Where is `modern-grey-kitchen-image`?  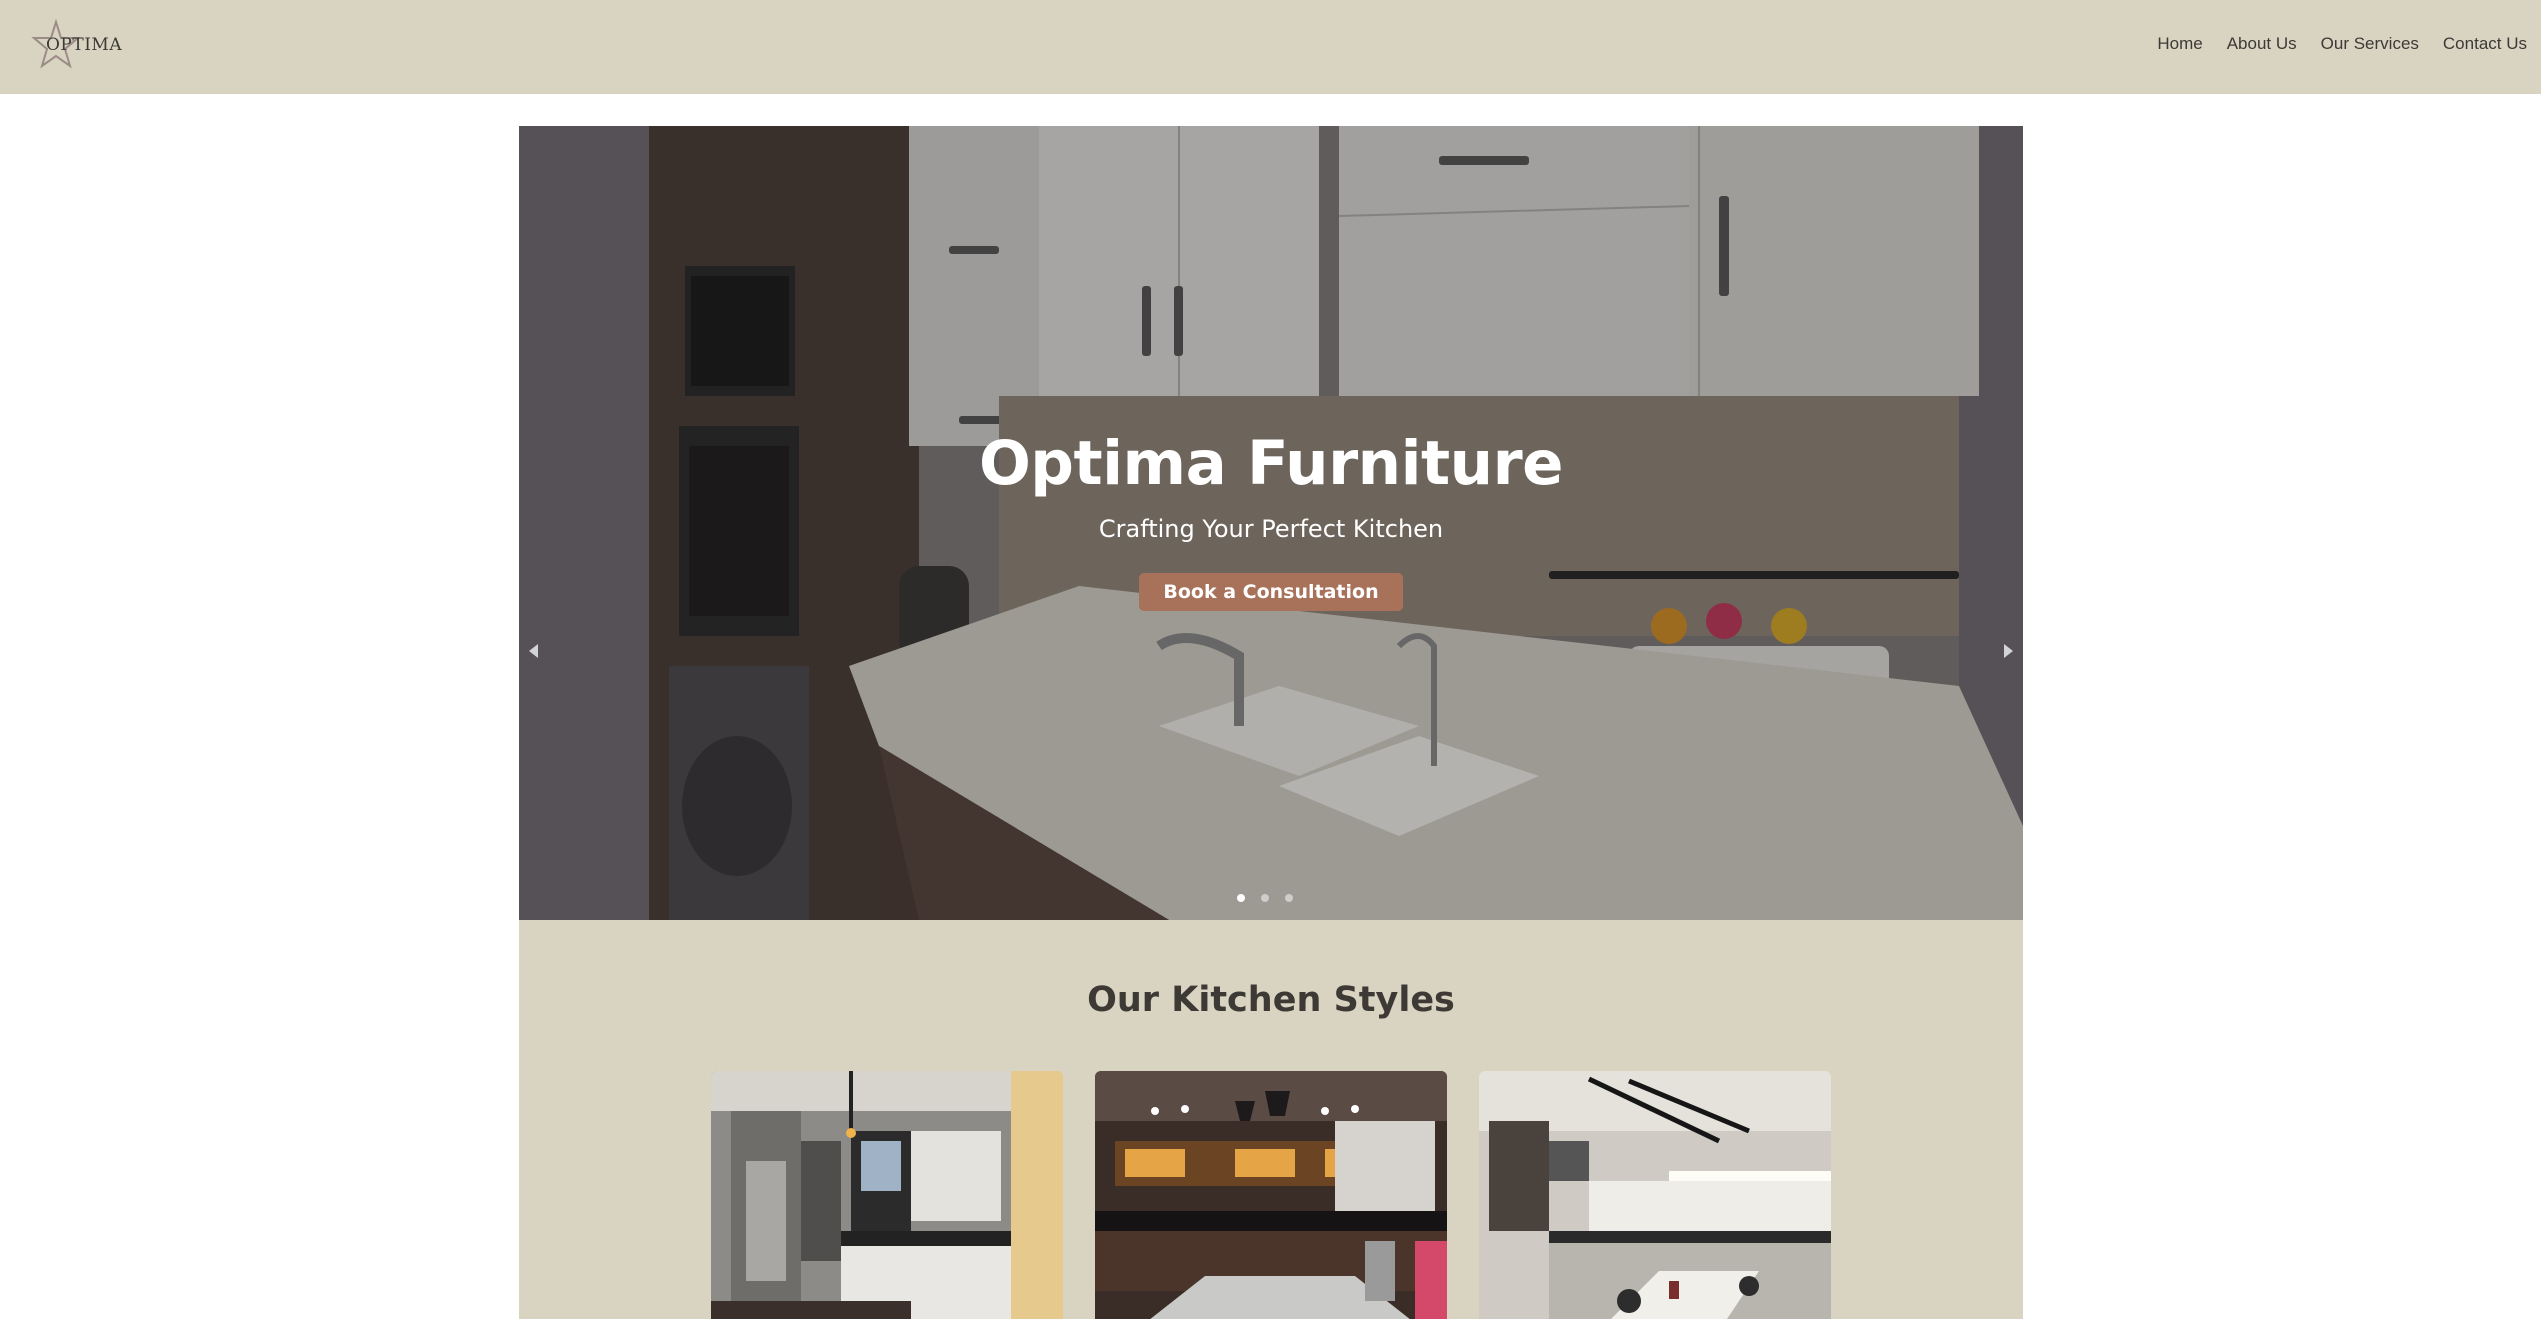
modern-grey-kitchen-image is located at coordinates (887, 1195).